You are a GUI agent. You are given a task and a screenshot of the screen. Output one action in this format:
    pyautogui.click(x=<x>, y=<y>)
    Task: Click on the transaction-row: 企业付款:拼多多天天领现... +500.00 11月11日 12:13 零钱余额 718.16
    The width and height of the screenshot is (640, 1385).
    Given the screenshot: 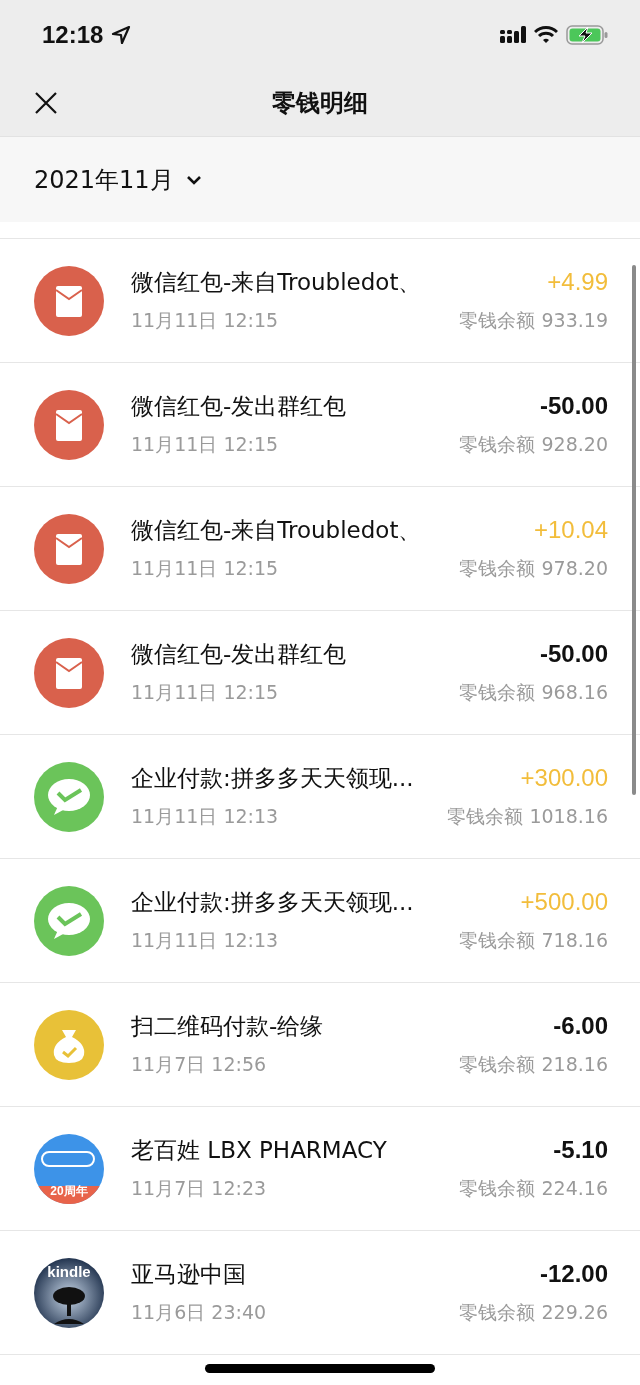 What is the action you would take?
    pyautogui.click(x=320, y=921)
    